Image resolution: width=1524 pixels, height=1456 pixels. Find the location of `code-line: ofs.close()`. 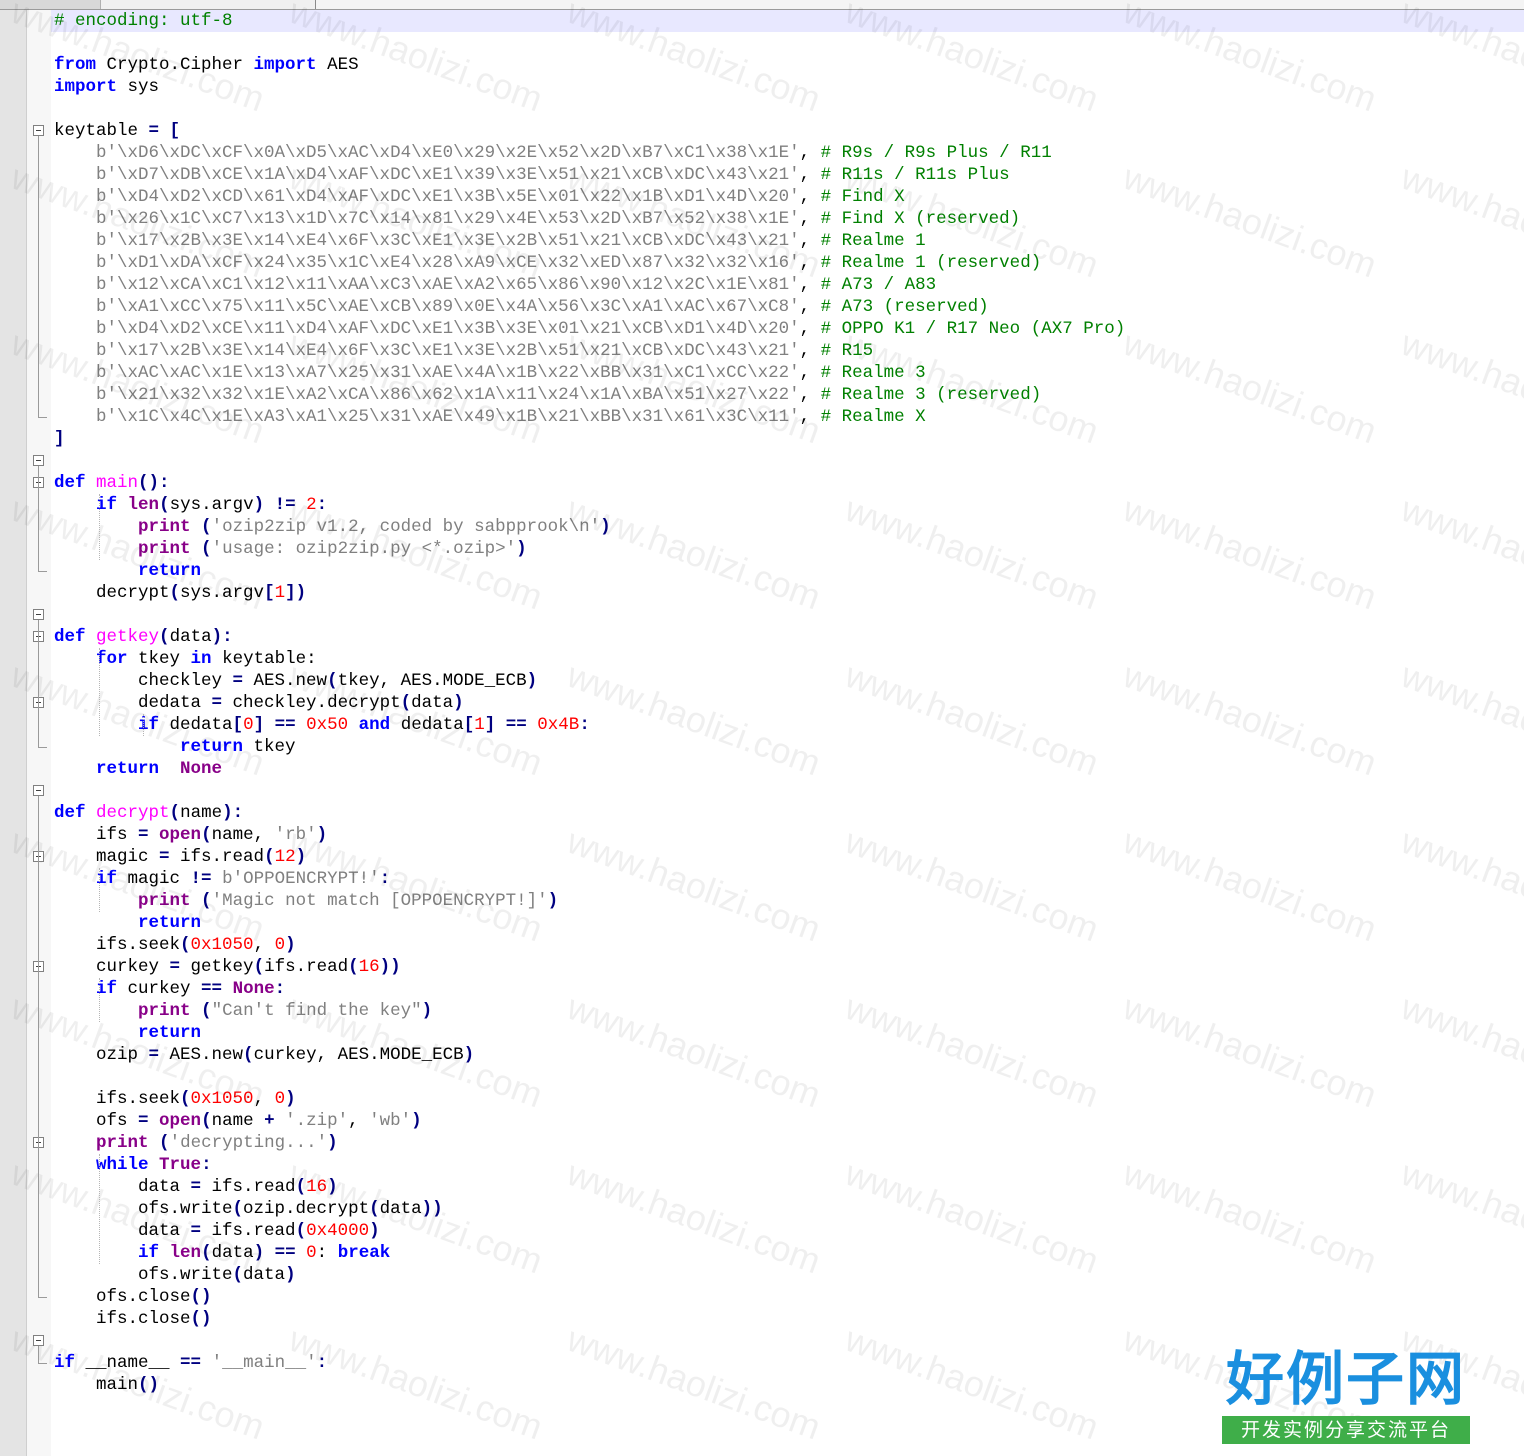

code-line: ofs.close() is located at coordinates (589, 1297).